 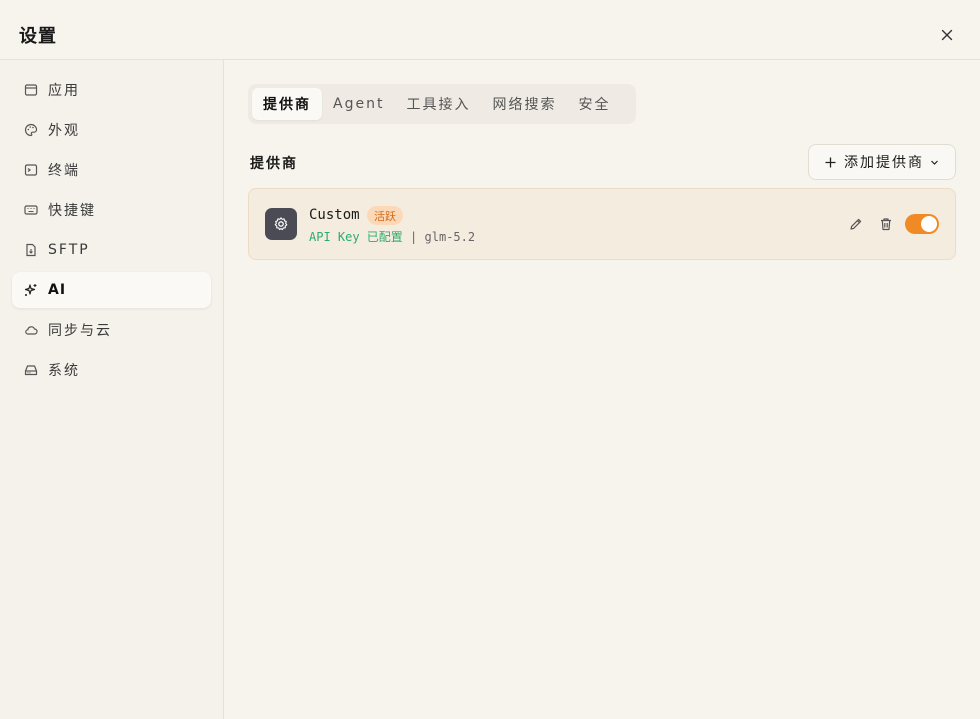 I want to click on api-key-status: API Key 已配置, so click(x=356, y=237).